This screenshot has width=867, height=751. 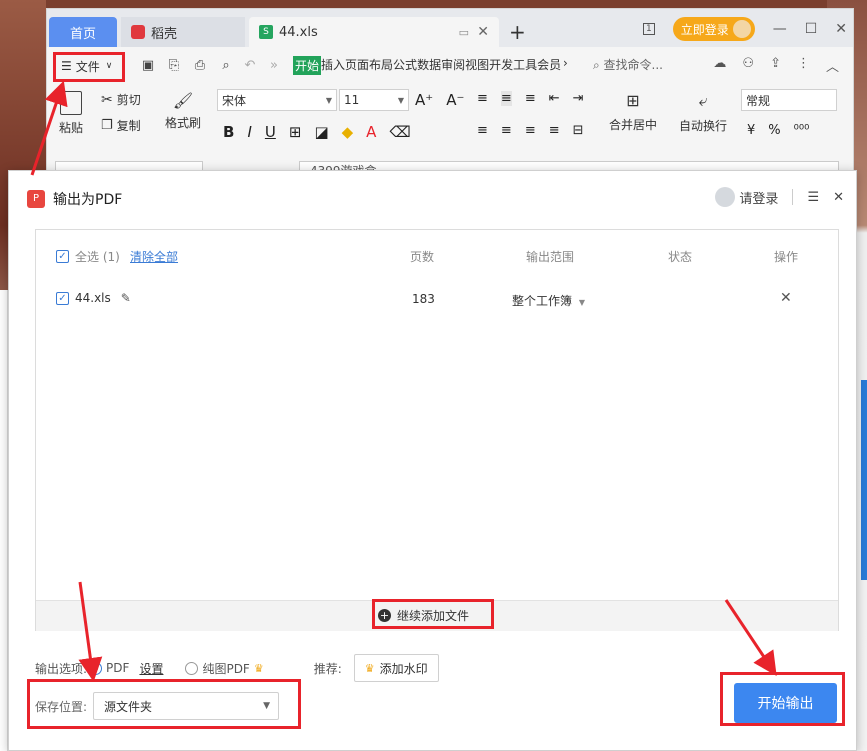 I want to click on add-watermark-label: 添加水印, so click(x=403, y=668).